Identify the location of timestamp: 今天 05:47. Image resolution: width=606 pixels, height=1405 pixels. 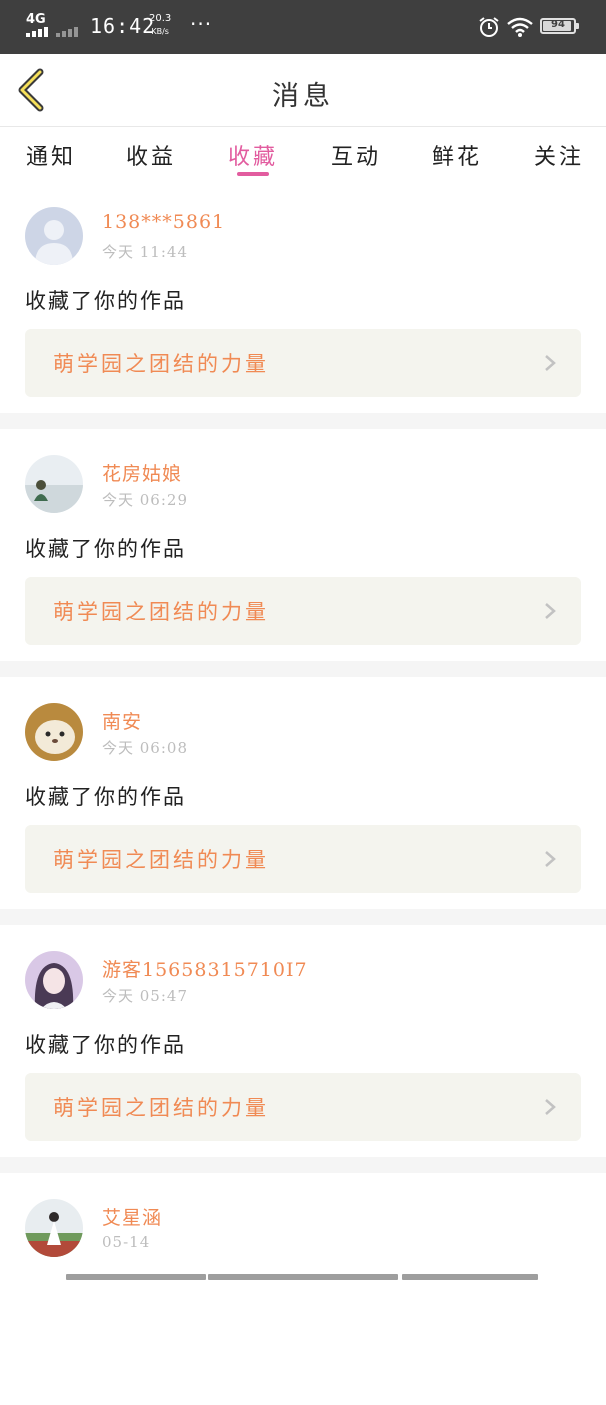
(145, 996).